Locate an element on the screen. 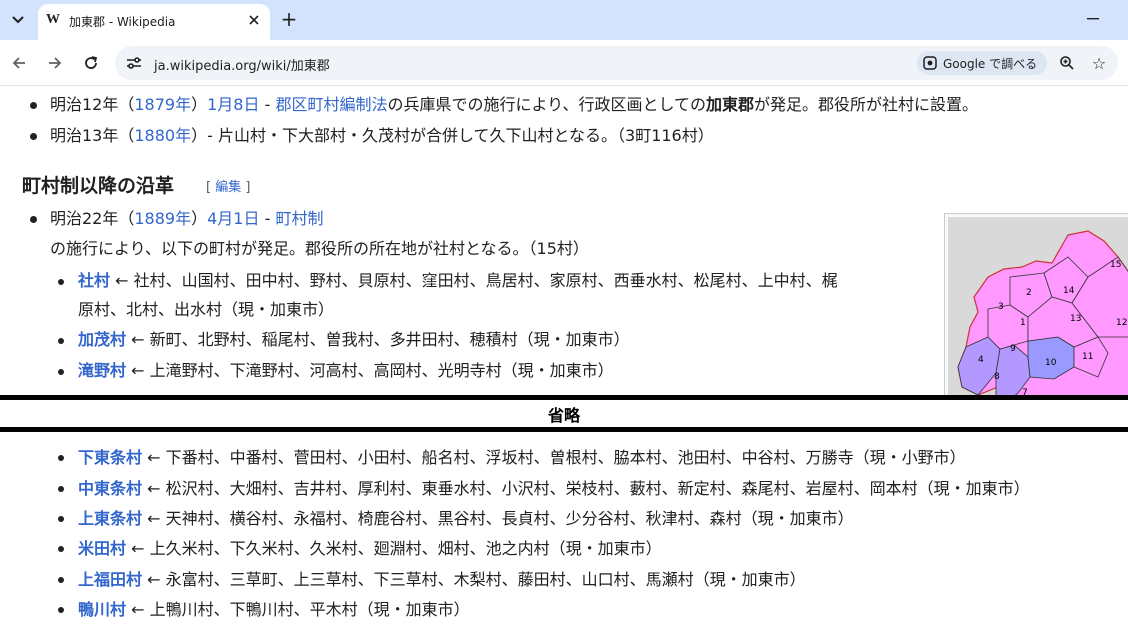  village-link: 鴨川村 is located at coordinates (102, 609).